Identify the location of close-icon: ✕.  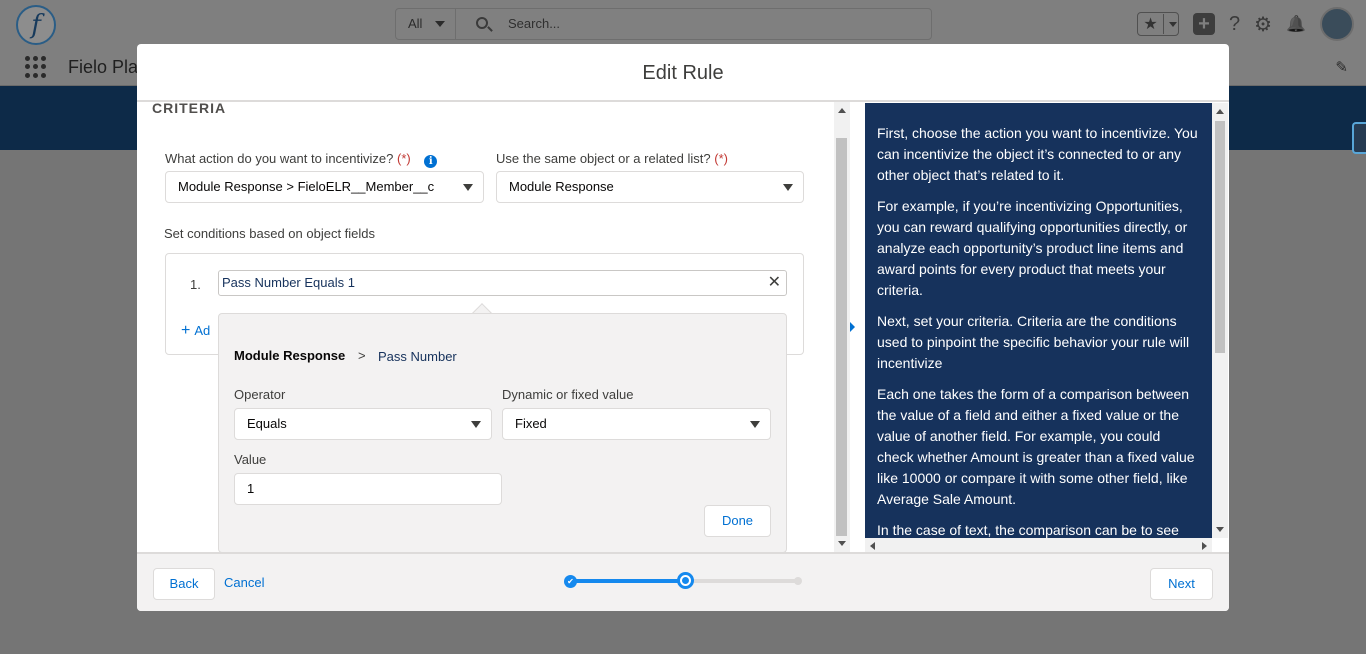
(774, 283).